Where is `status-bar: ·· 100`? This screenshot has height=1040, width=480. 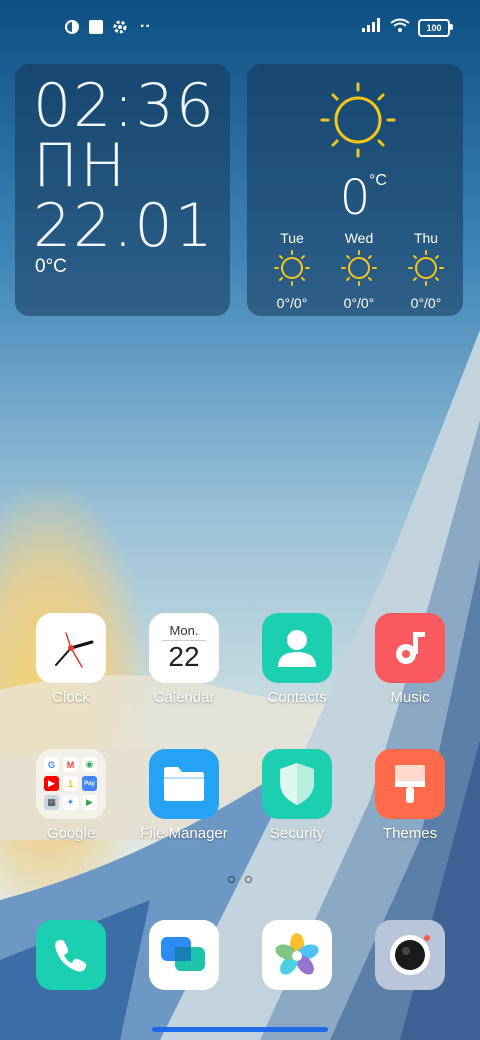
status-bar: ·· 100 is located at coordinates (240, 28).